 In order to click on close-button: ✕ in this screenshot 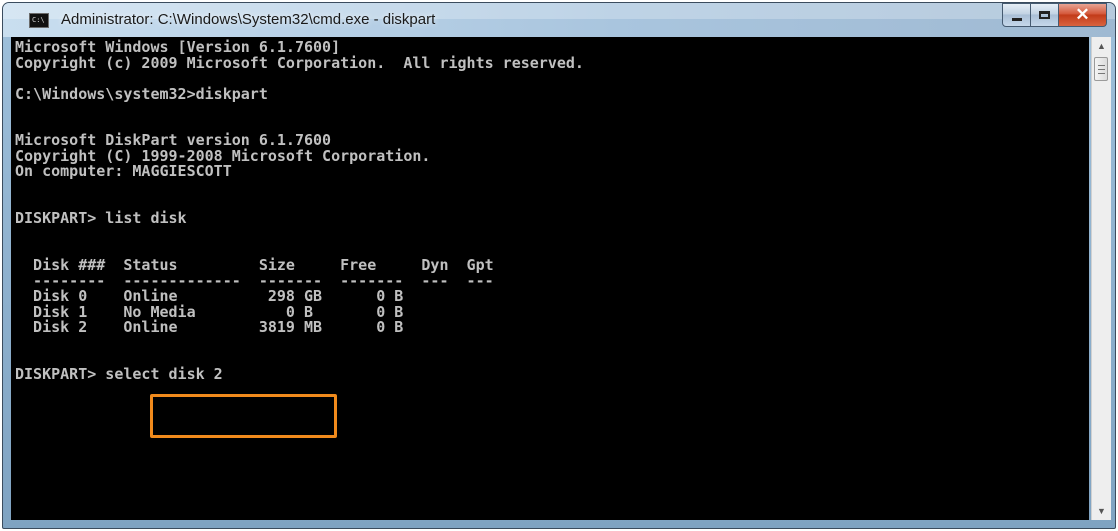, I will do `click(1083, 15)`.